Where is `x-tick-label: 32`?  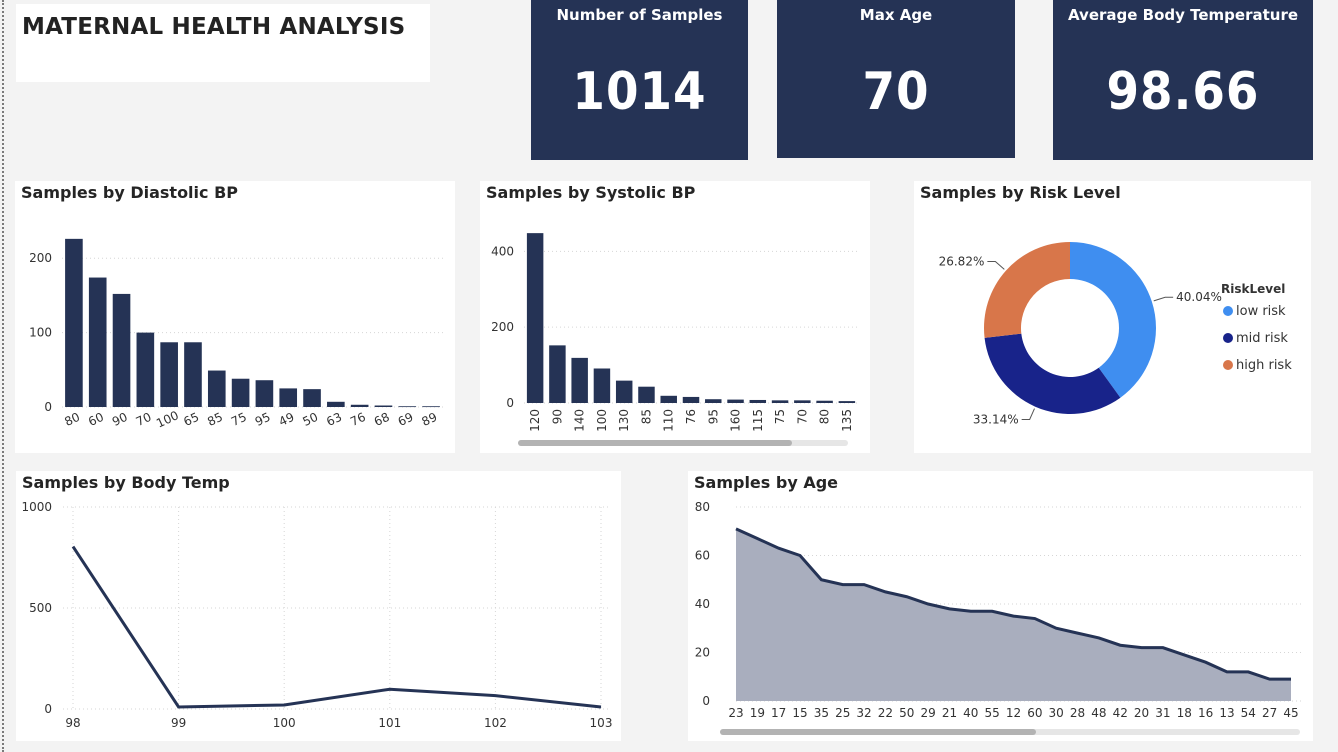 x-tick-label: 32 is located at coordinates (863, 713).